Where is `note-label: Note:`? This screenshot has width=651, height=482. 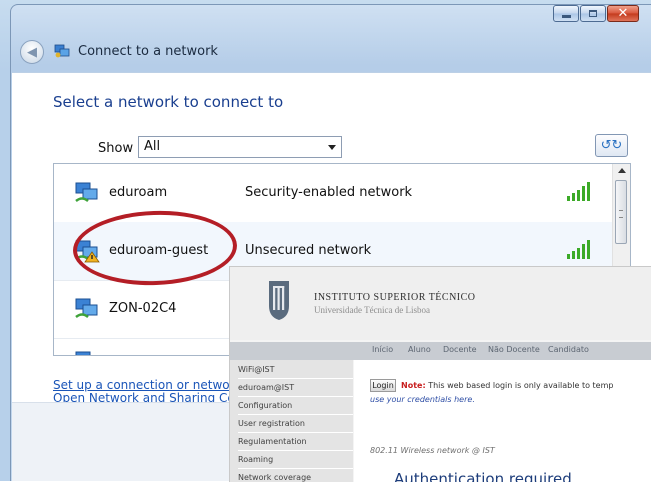 note-label: Note: is located at coordinates (413, 385).